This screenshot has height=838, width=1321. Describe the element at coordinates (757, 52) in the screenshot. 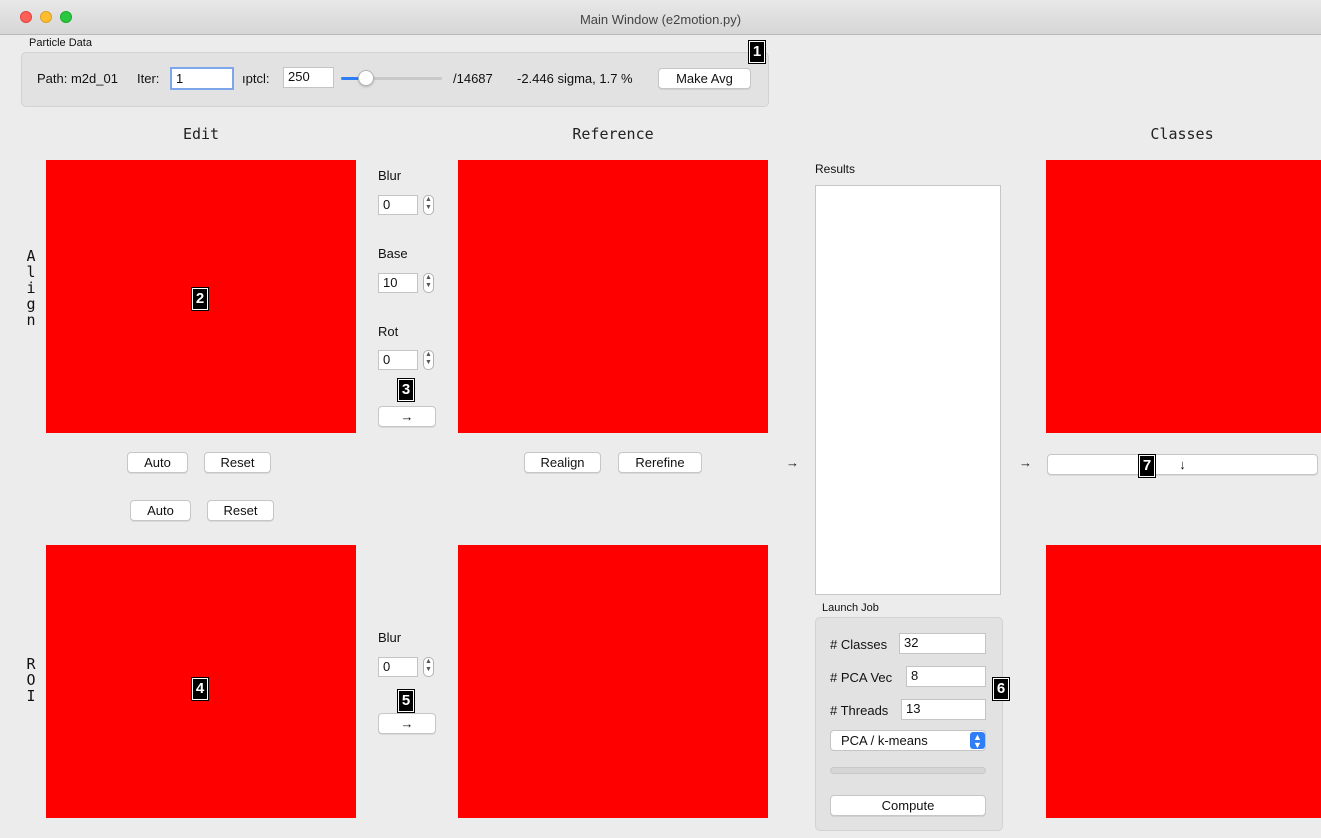

I see `annotation-badge-1: 1` at that location.